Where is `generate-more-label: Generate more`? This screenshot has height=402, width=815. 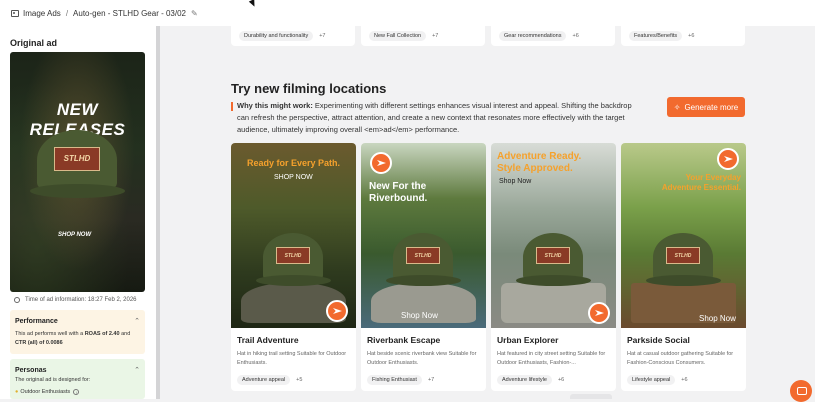
generate-more-label: Generate more is located at coordinates (711, 107).